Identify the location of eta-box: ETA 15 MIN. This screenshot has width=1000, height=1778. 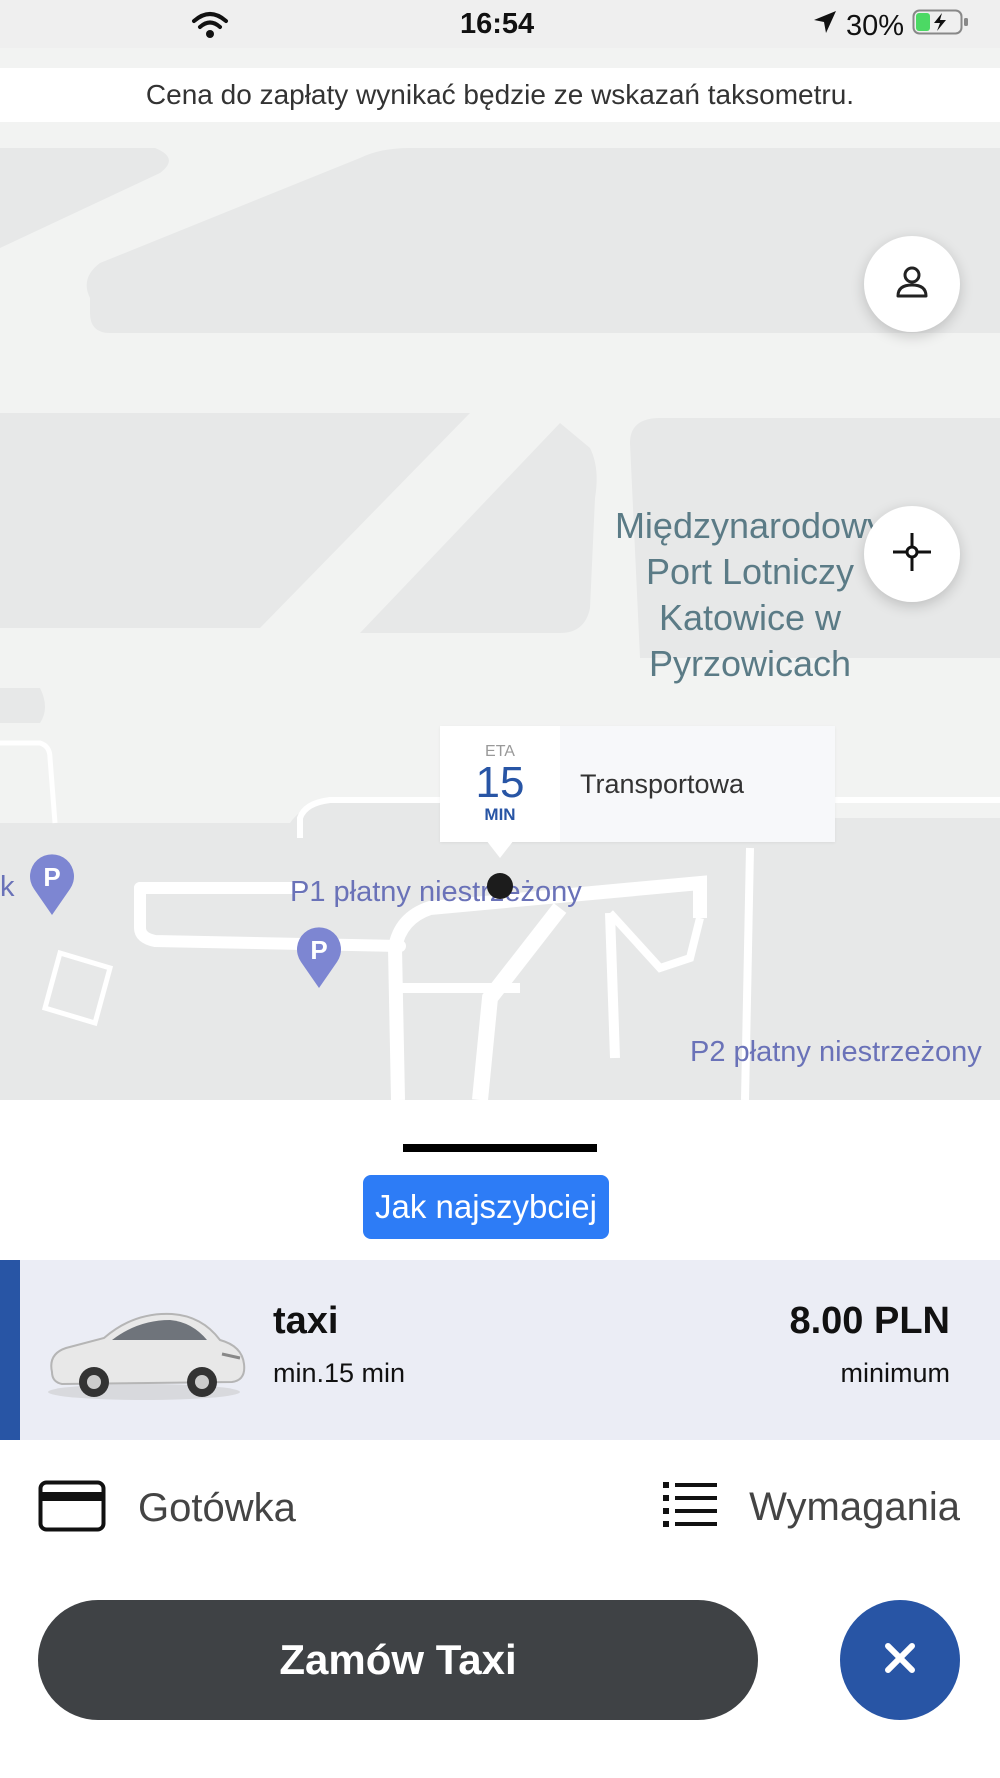
(500, 784).